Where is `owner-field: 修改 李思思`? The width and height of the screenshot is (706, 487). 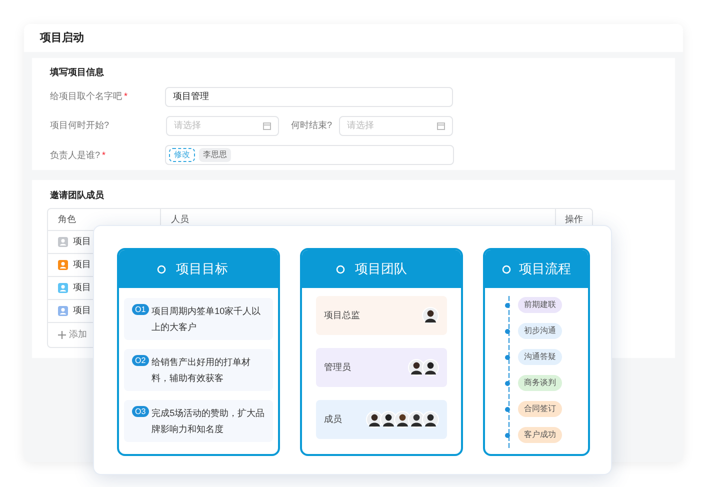
owner-field: 修改 李思思 is located at coordinates (309, 155).